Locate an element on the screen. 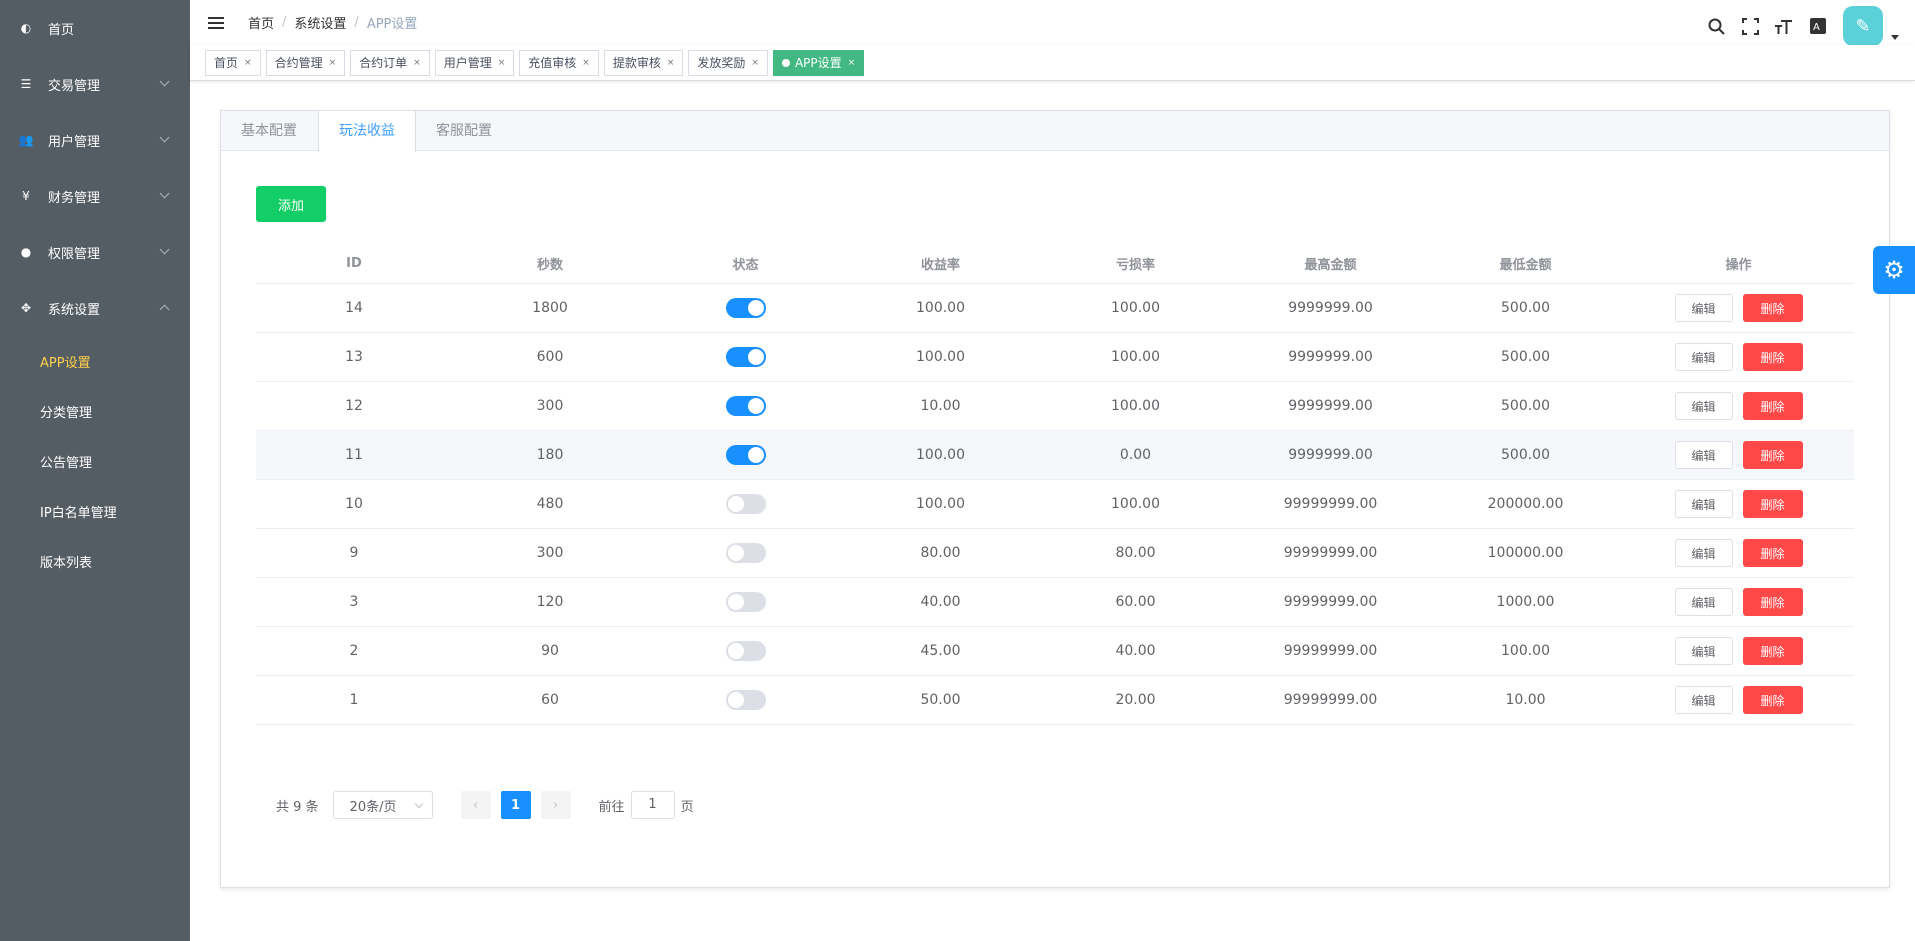  sidebar-subitem-0: APP设置 is located at coordinates (95, 361).